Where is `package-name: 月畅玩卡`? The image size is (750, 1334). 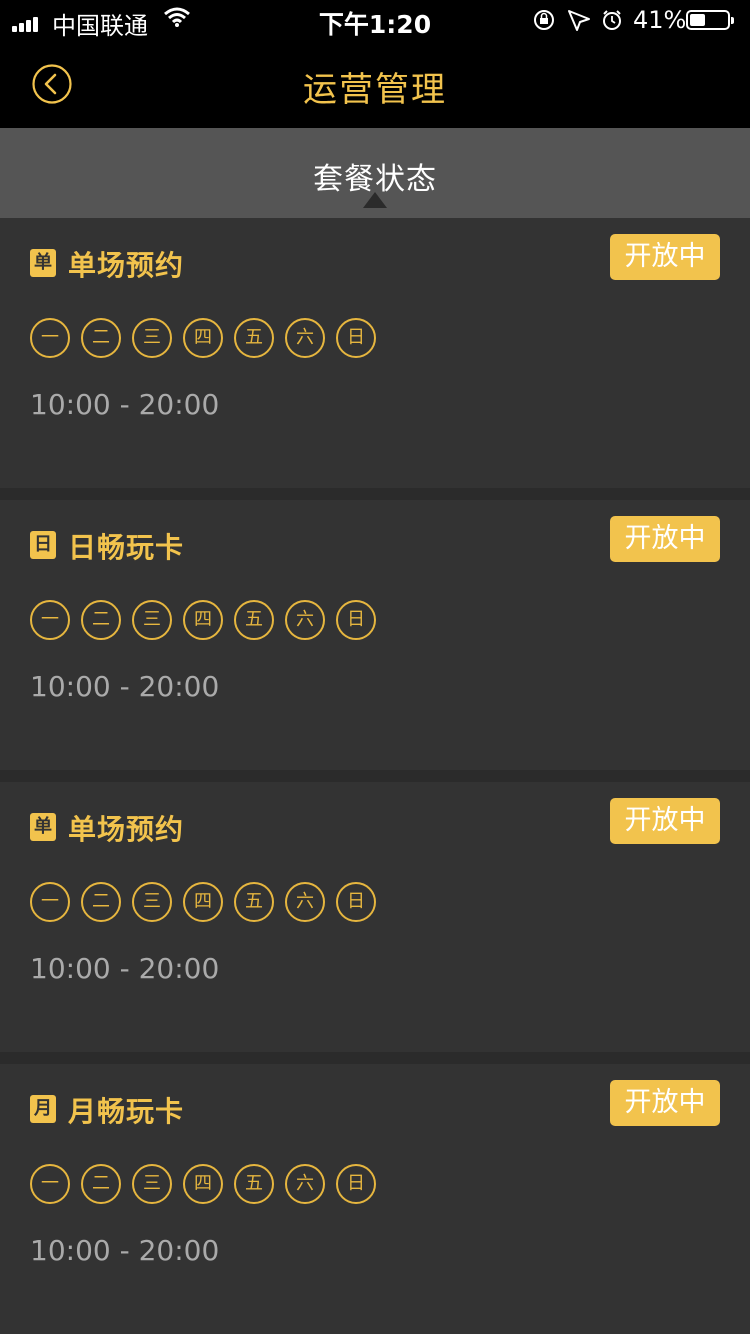 package-name: 月畅玩卡 is located at coordinates (126, 1111).